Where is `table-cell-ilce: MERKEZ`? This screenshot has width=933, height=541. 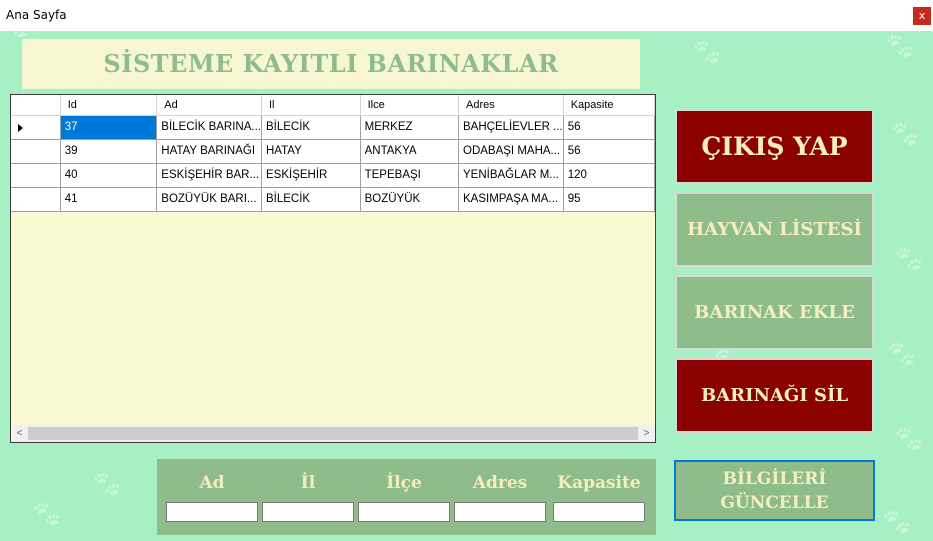 table-cell-ilce: MERKEZ is located at coordinates (410, 127).